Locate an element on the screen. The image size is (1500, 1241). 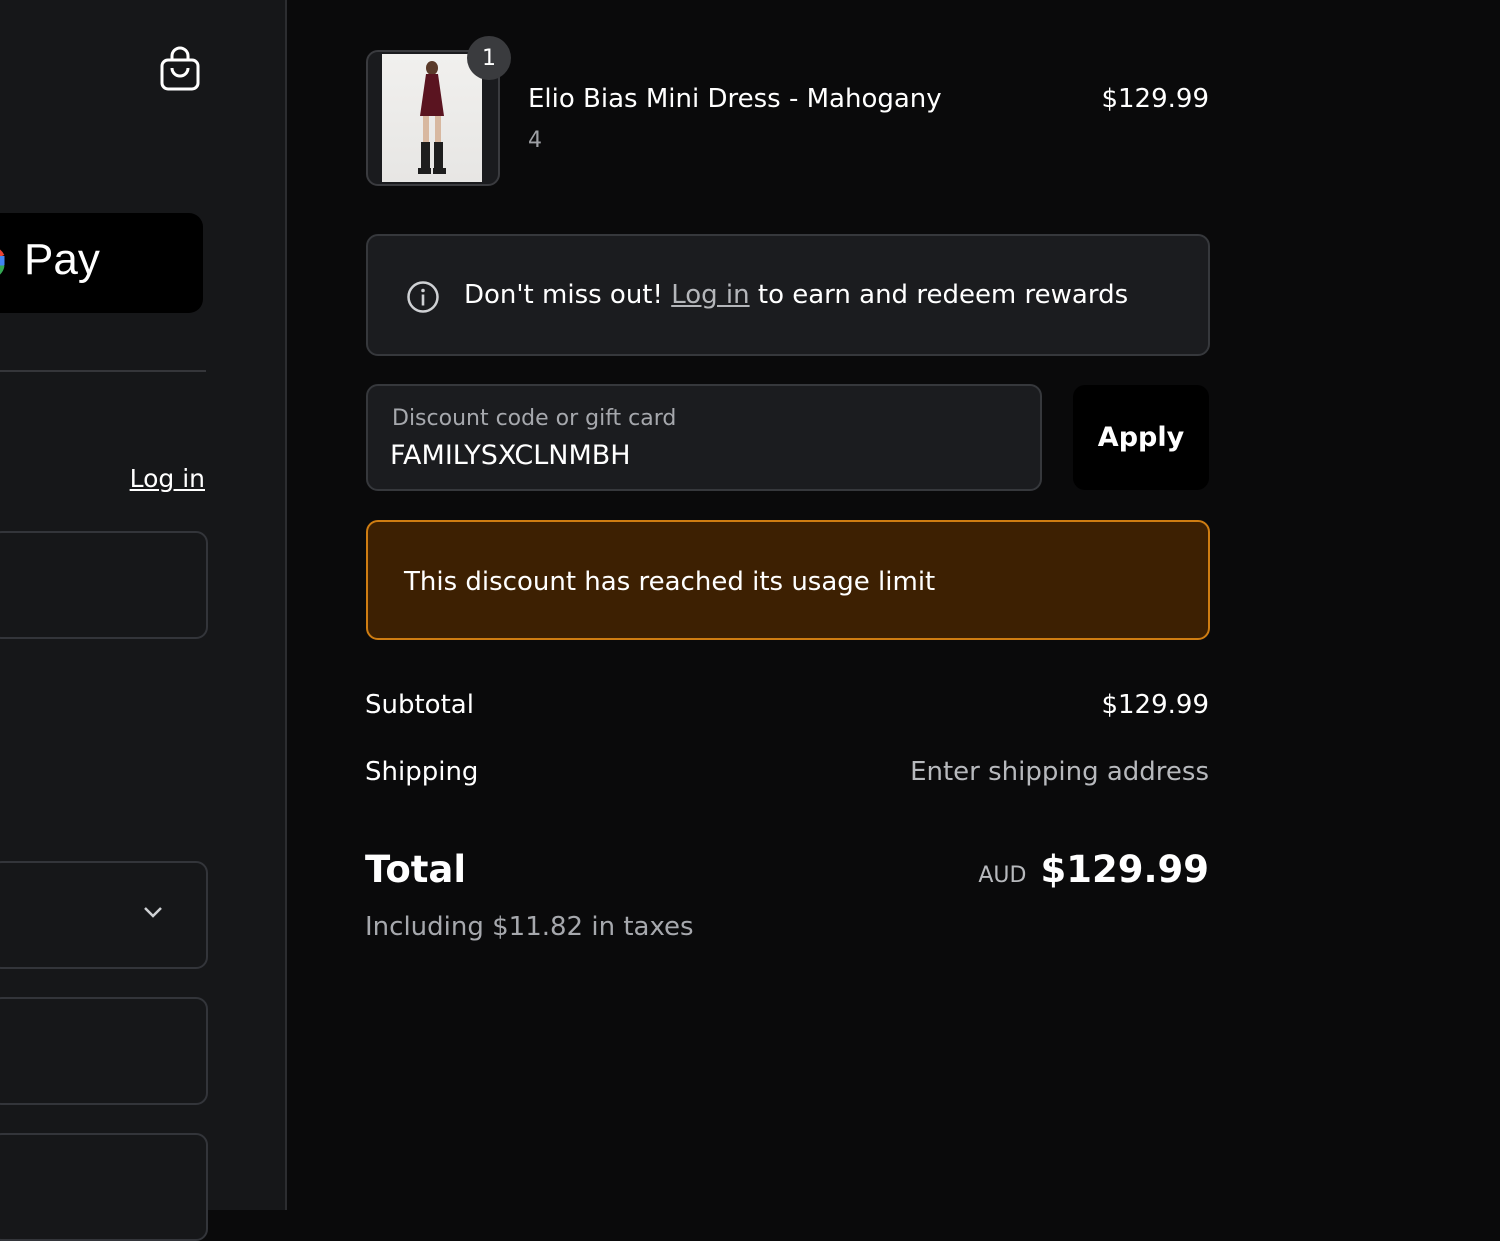
total-label: Total is located at coordinates (416, 869).